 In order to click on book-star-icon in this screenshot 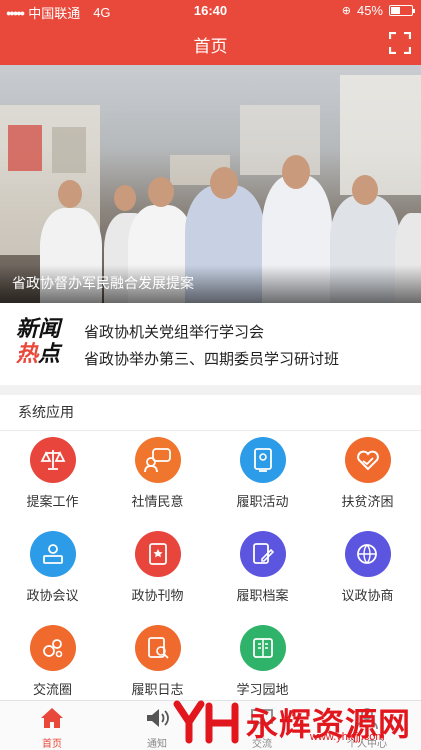, I will do `click(157, 554)`.